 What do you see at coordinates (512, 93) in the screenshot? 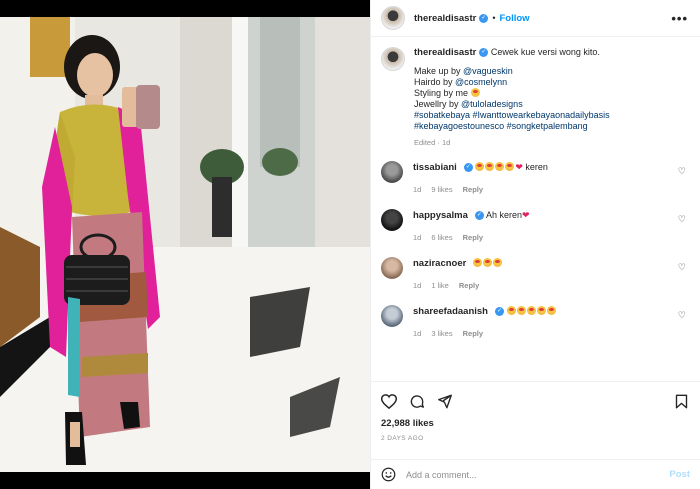
I see `caption-line: Styling by me` at bounding box center [512, 93].